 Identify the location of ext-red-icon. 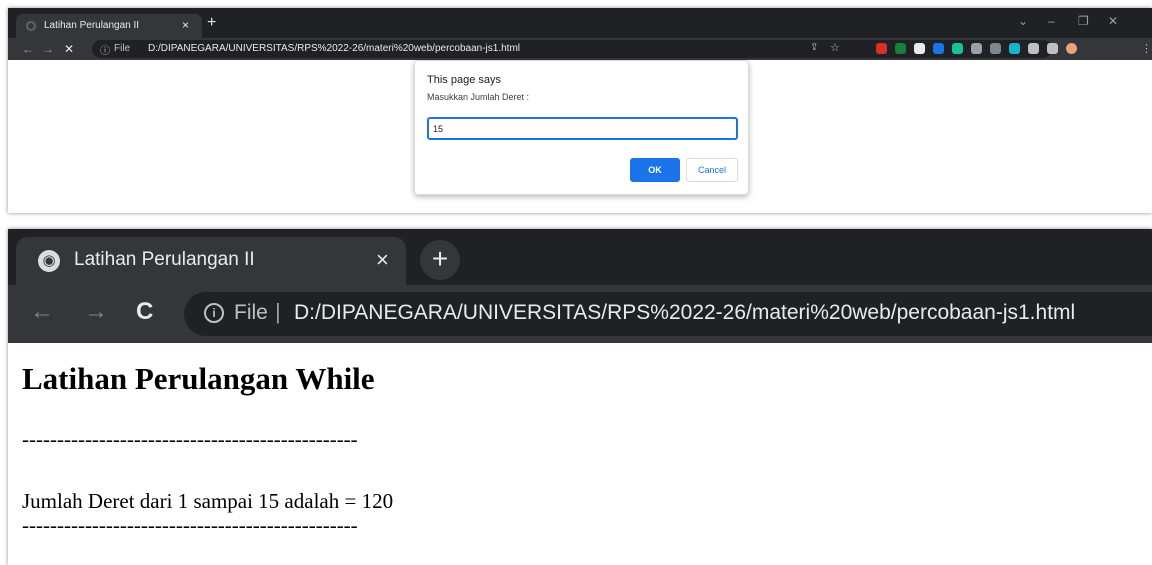
(881, 48).